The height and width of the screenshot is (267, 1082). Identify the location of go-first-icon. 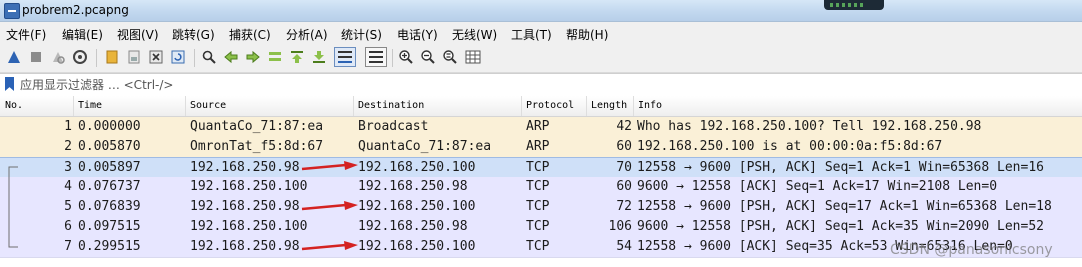
(297, 57).